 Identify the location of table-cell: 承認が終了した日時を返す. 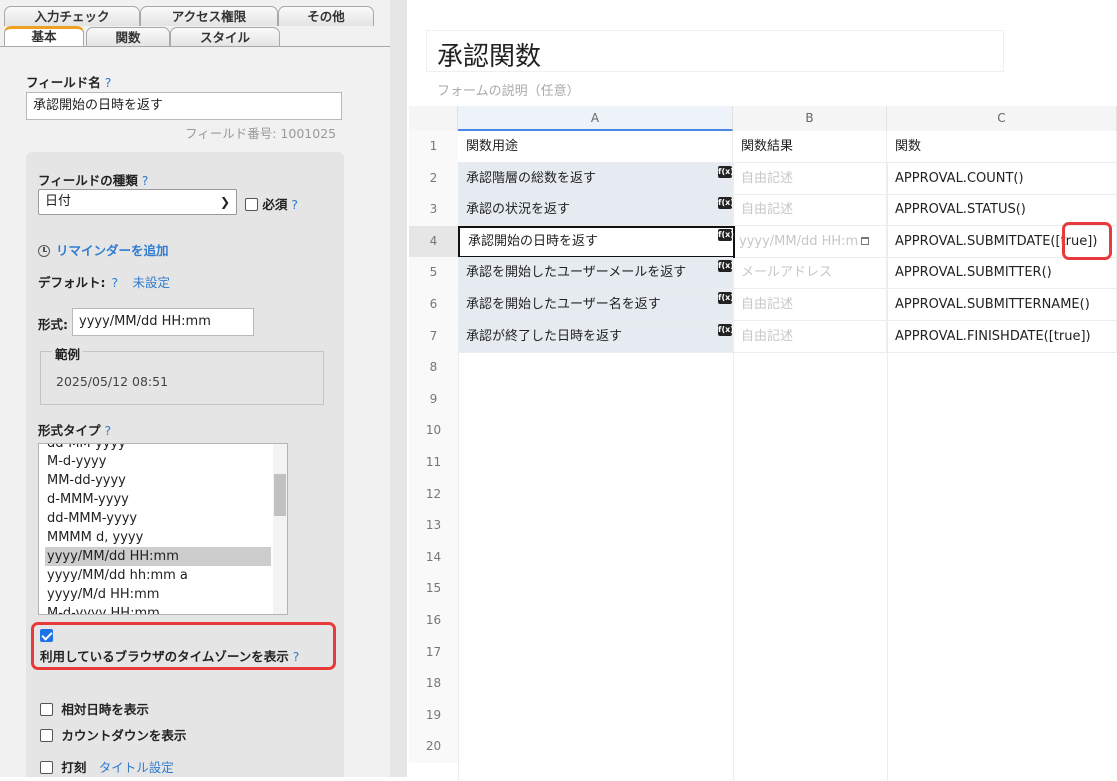
(595, 337).